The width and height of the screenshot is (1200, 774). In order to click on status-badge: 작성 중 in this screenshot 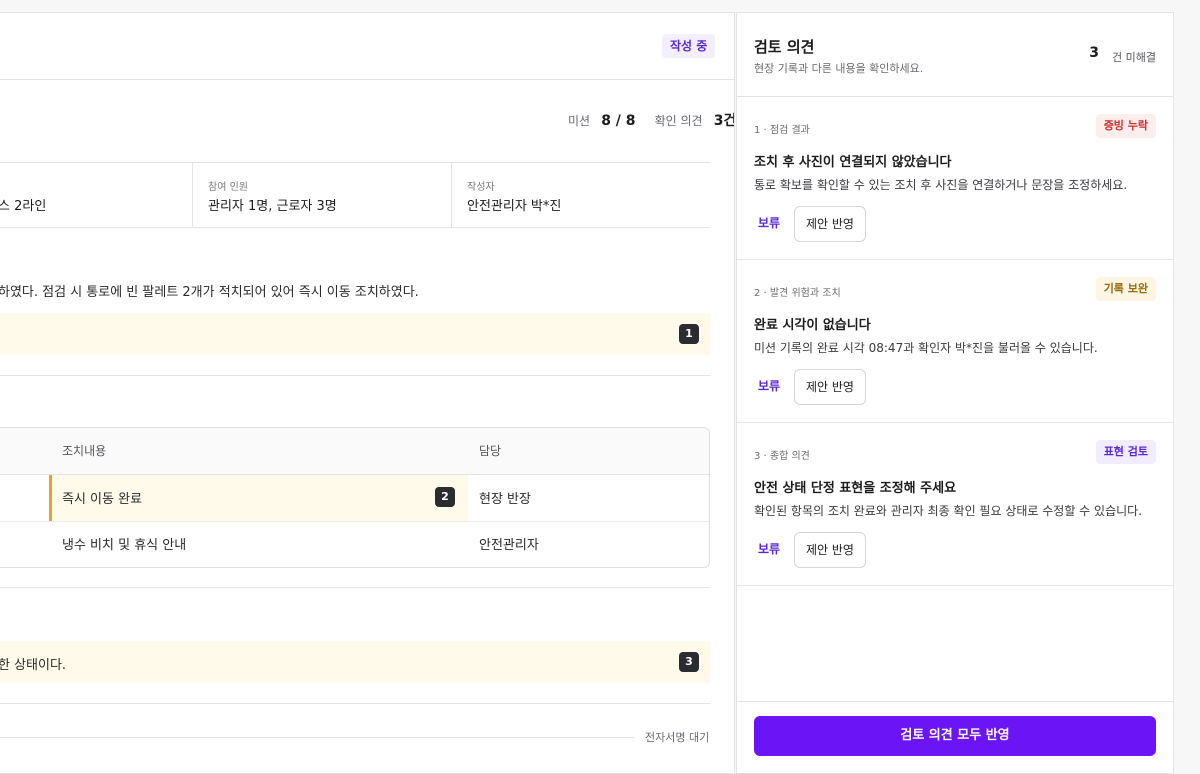, I will do `click(689, 46)`.